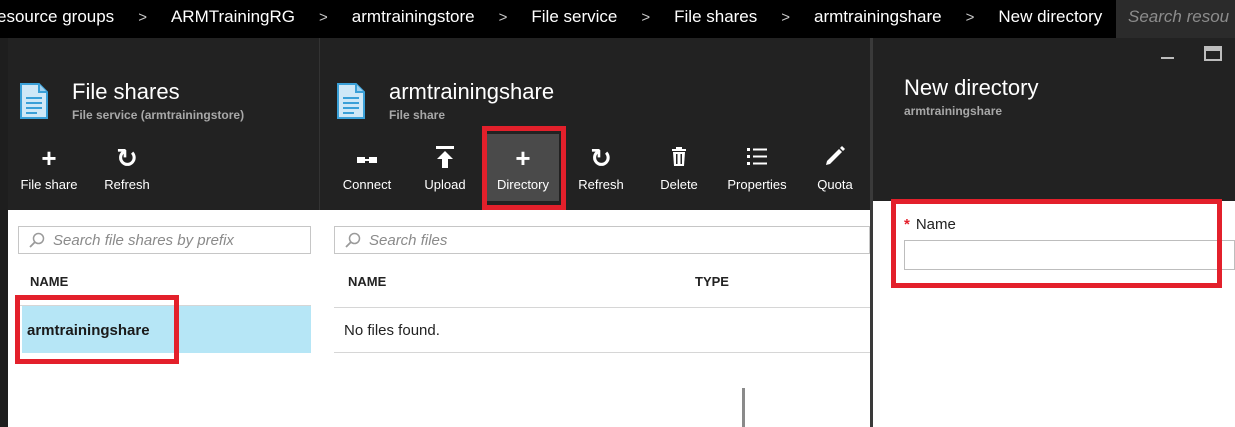 Image resolution: width=1235 pixels, height=427 pixels. Describe the element at coordinates (233, 17) in the screenshot. I see `breadcrumb-resource-group: ARMTrainingRG` at that location.